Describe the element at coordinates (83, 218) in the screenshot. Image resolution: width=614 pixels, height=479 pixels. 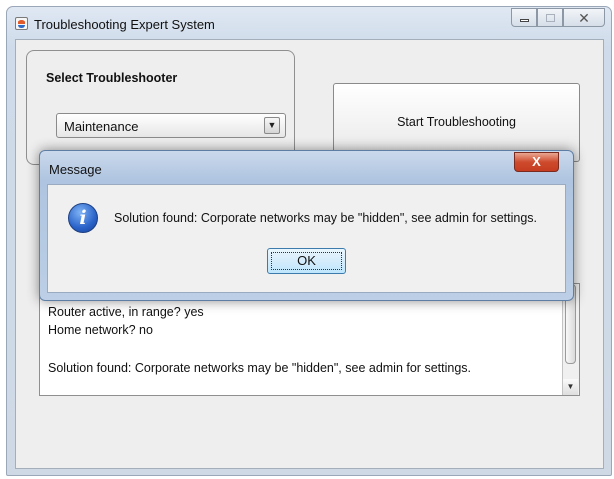
I see `info-icon: i` at that location.